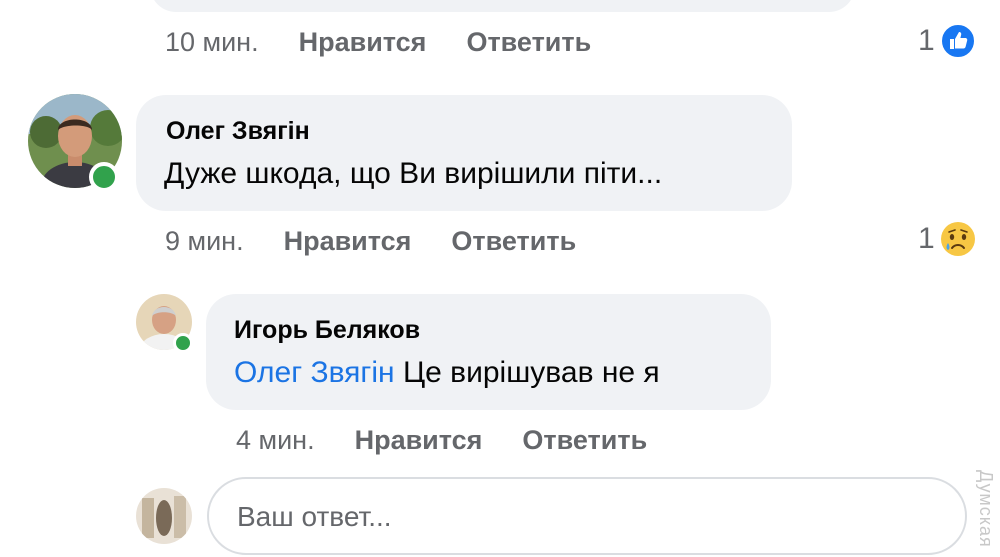 The width and height of the screenshot is (1000, 557). I want to click on comment-author: Игорь Беляков, so click(327, 330).